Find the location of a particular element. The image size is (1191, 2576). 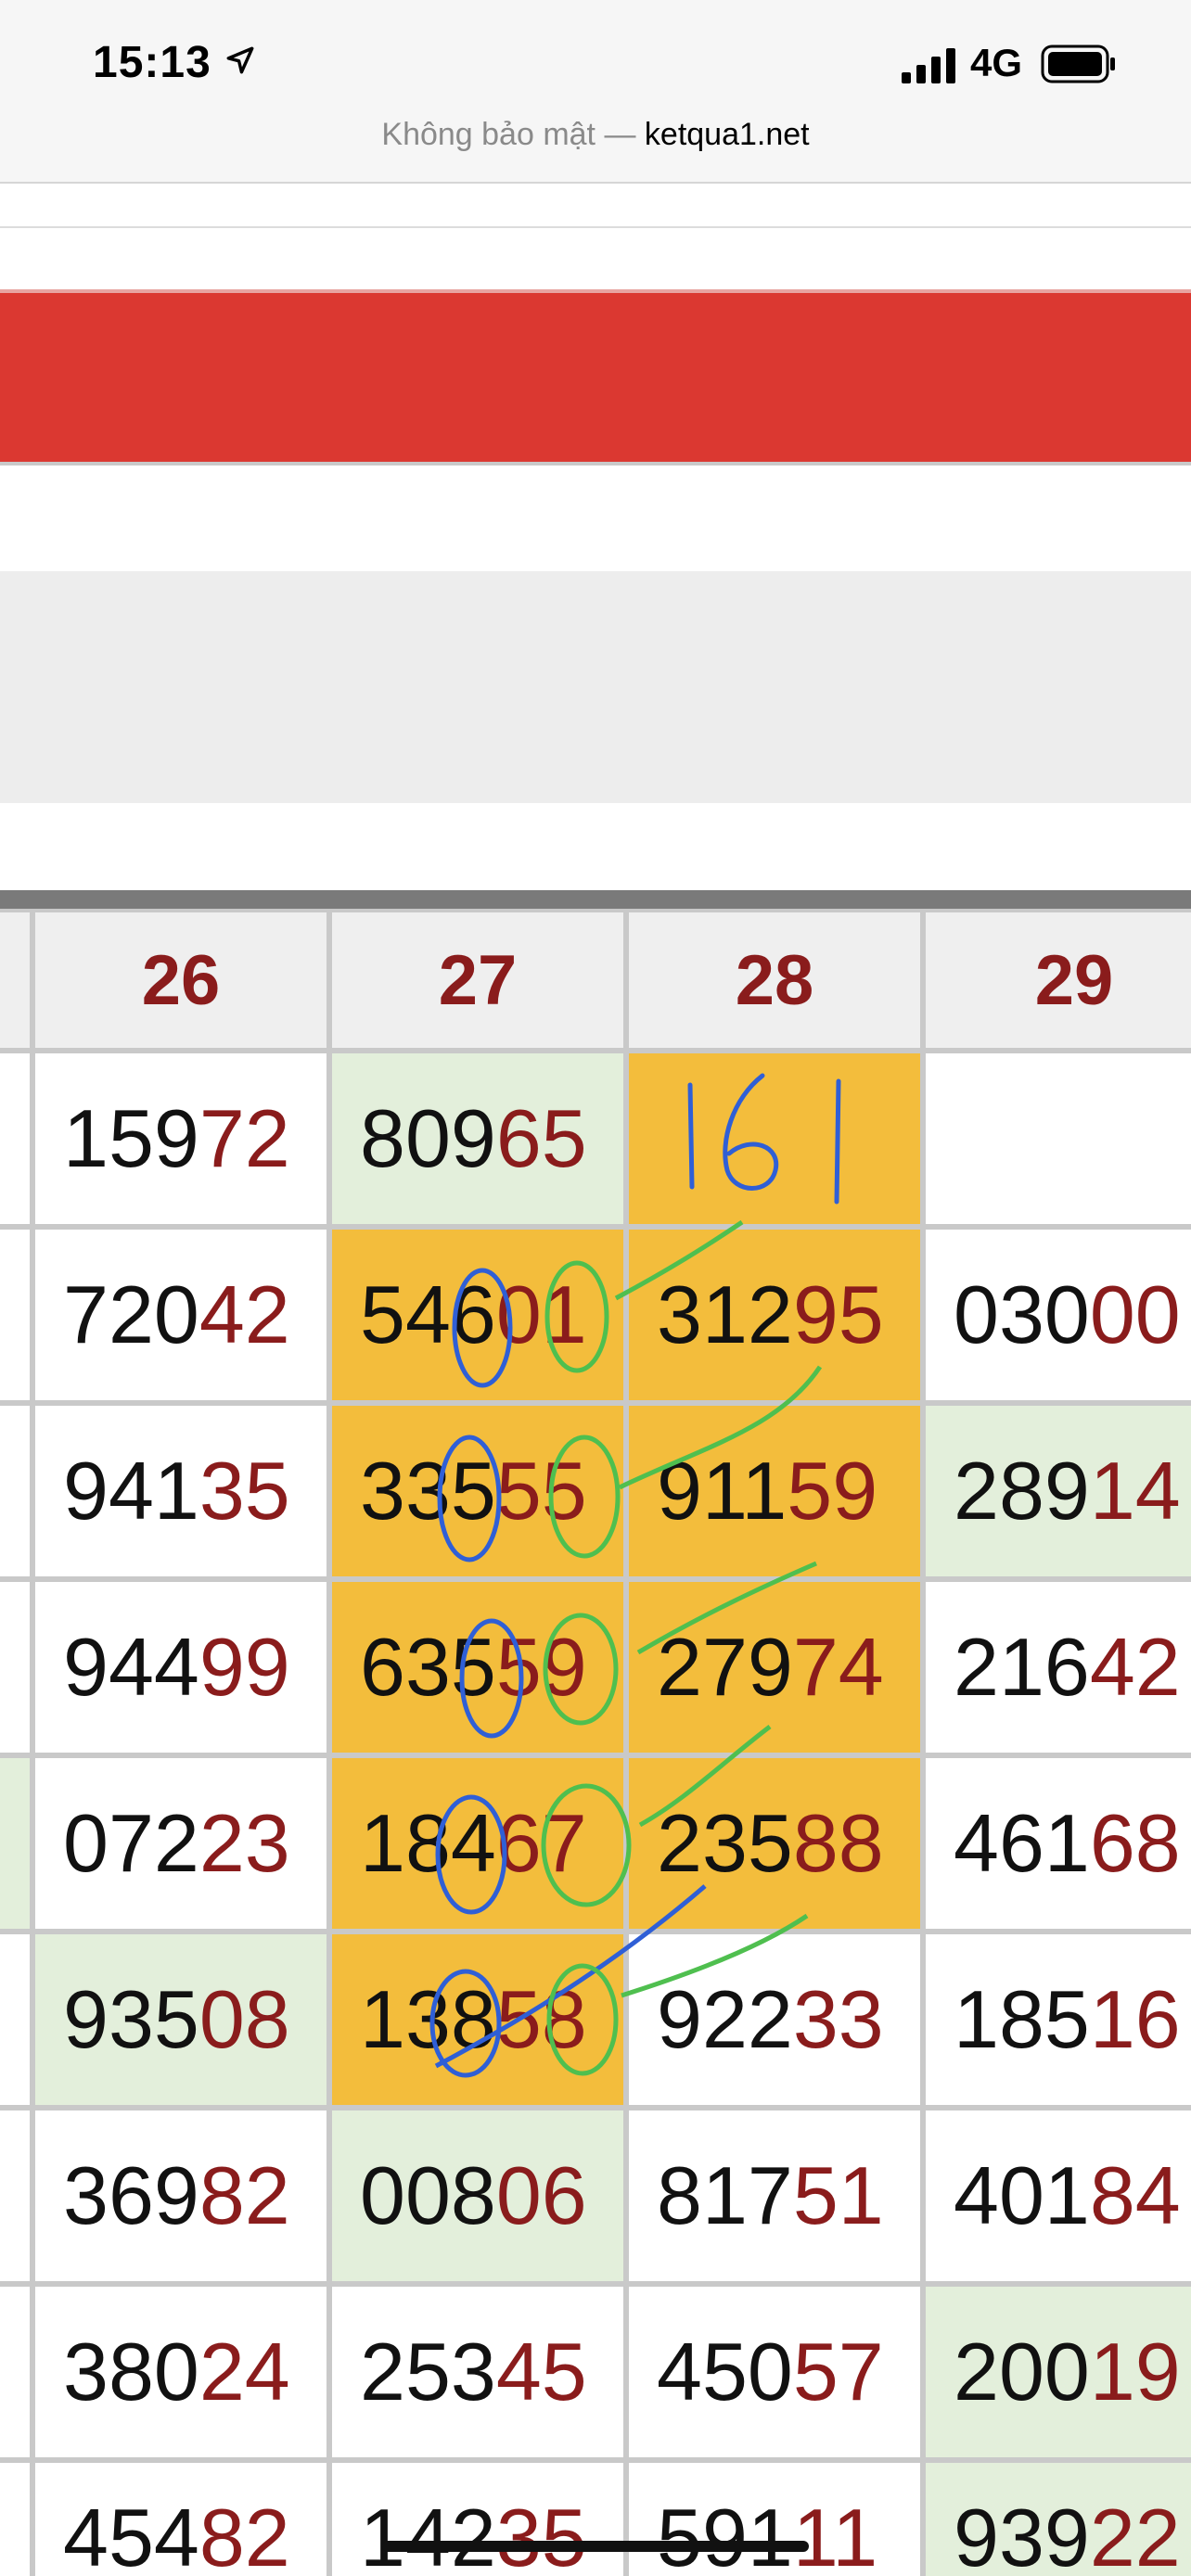

table-cell: 216 42 is located at coordinates (1058, 1667).